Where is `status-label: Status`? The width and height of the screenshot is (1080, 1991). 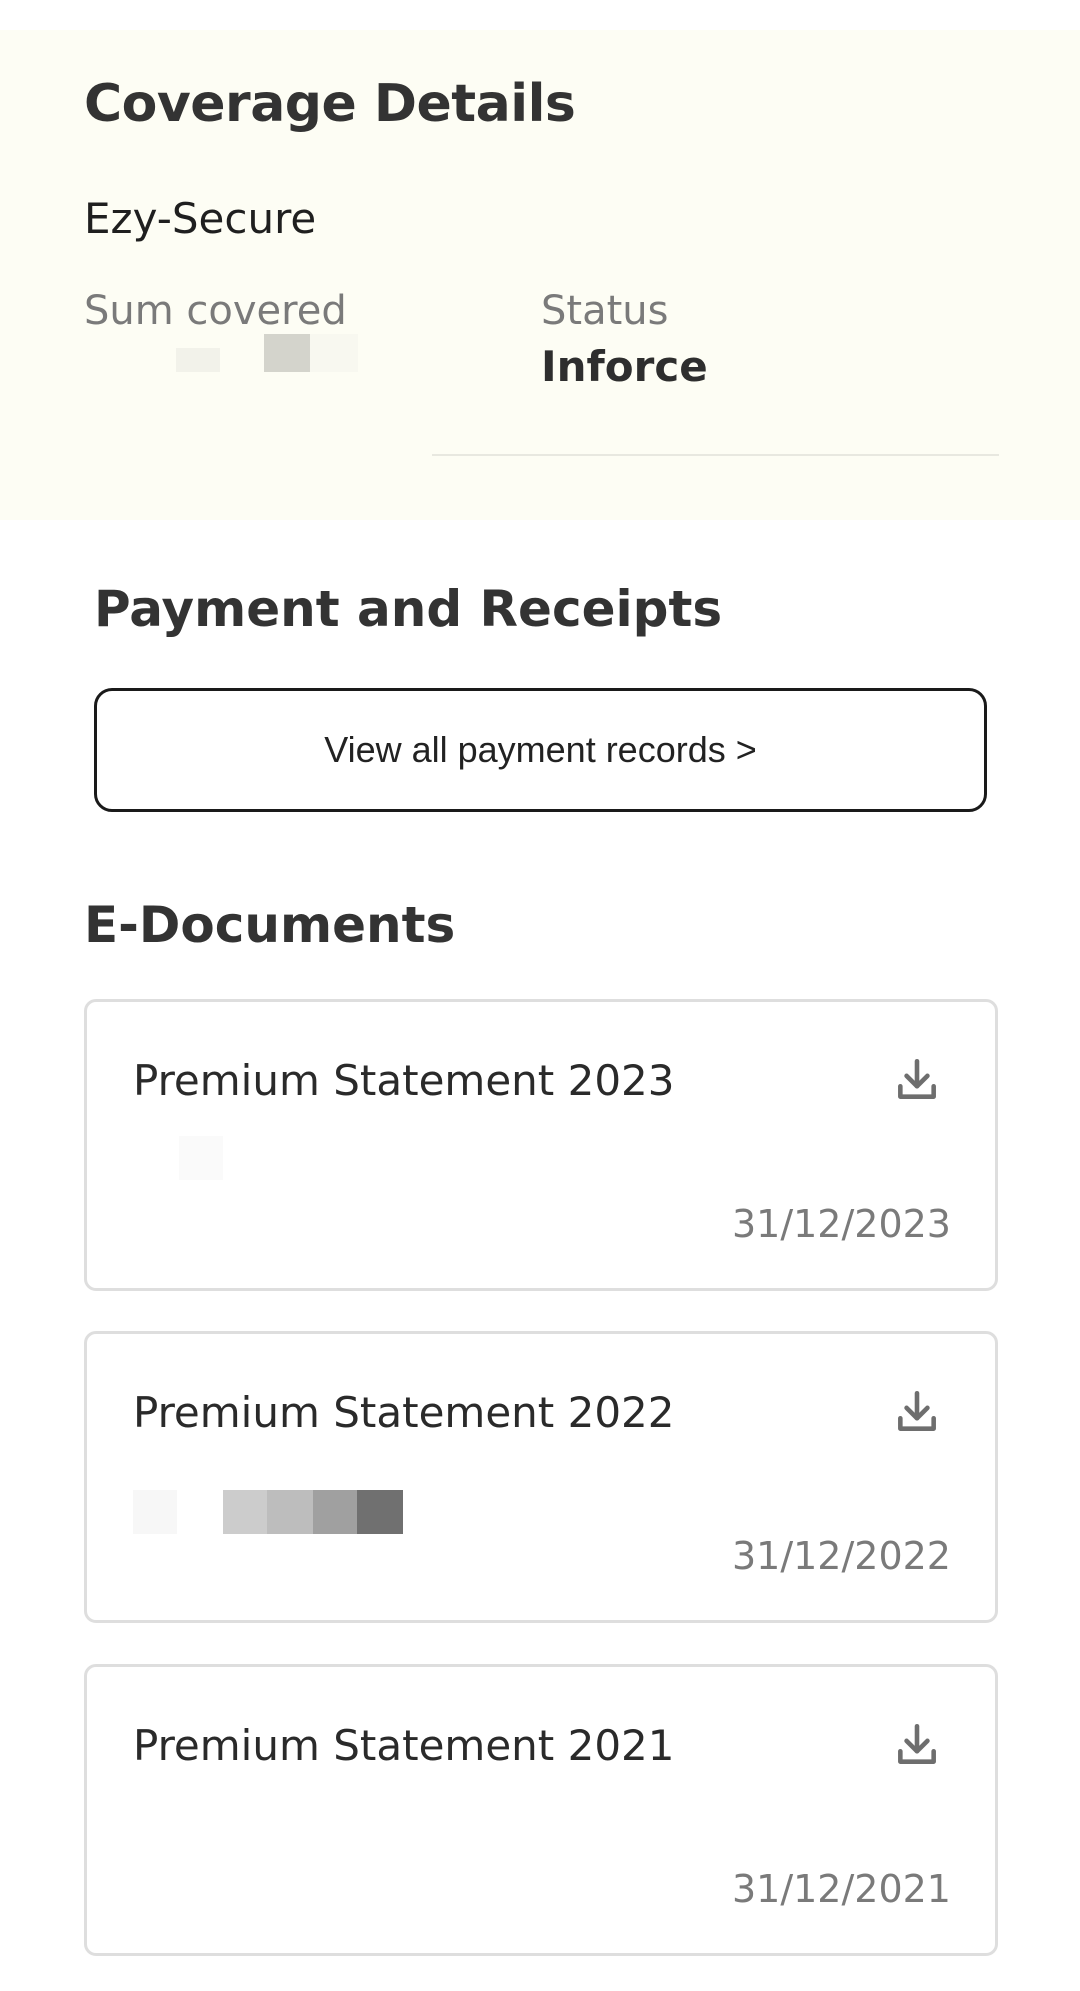 status-label: Status is located at coordinates (605, 311).